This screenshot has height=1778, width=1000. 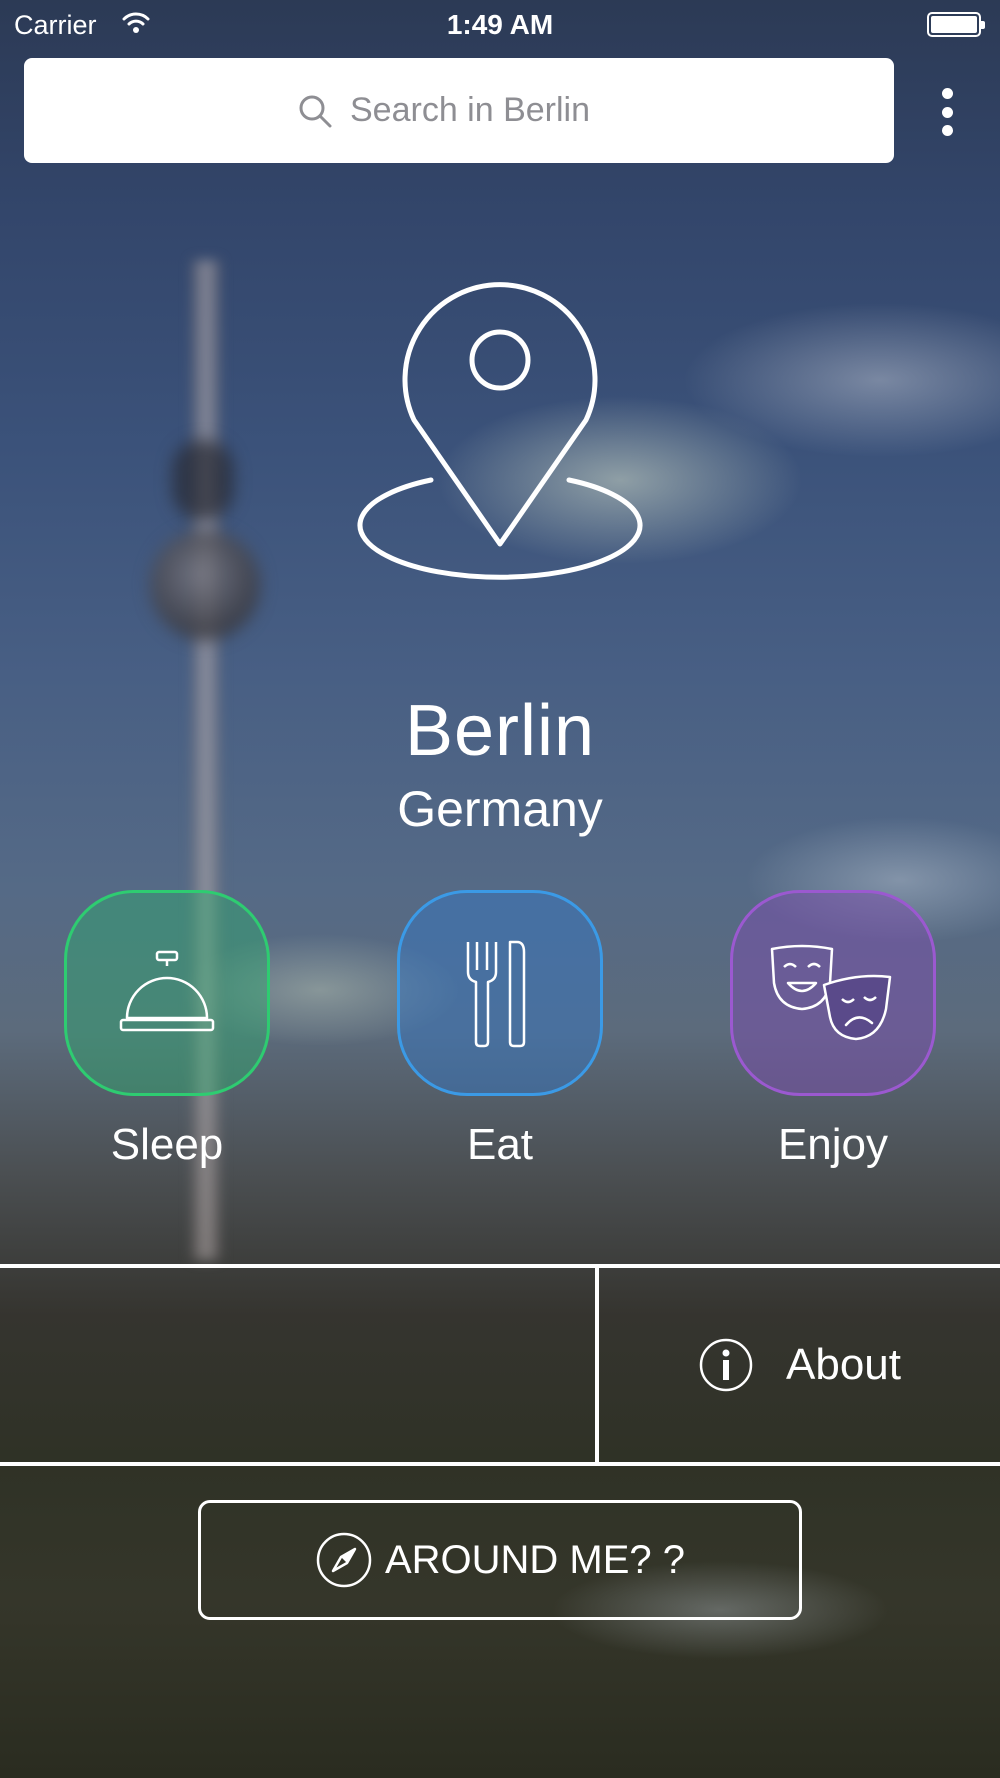 I want to click on status-bar: Carrier 1:49 AM, so click(x=500, y=25).